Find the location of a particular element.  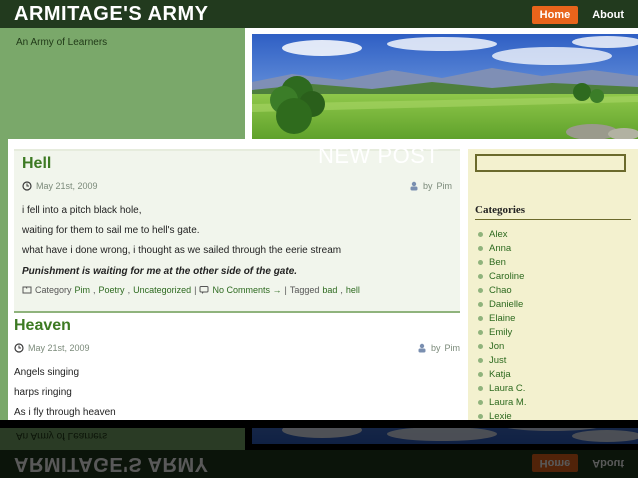

category-item: Laura M. is located at coordinates (502, 402).